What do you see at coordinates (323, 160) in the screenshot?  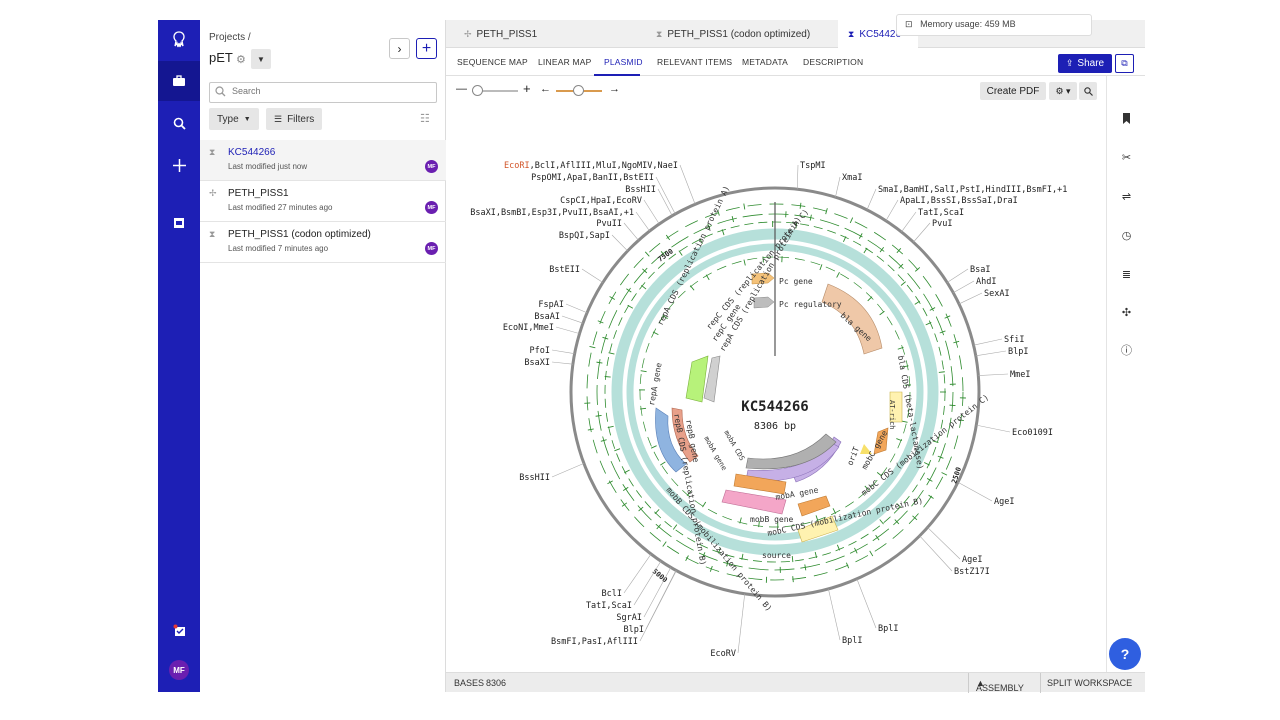 I see `list-item: ⧗ KC544266 Last modified just now MF` at bounding box center [323, 160].